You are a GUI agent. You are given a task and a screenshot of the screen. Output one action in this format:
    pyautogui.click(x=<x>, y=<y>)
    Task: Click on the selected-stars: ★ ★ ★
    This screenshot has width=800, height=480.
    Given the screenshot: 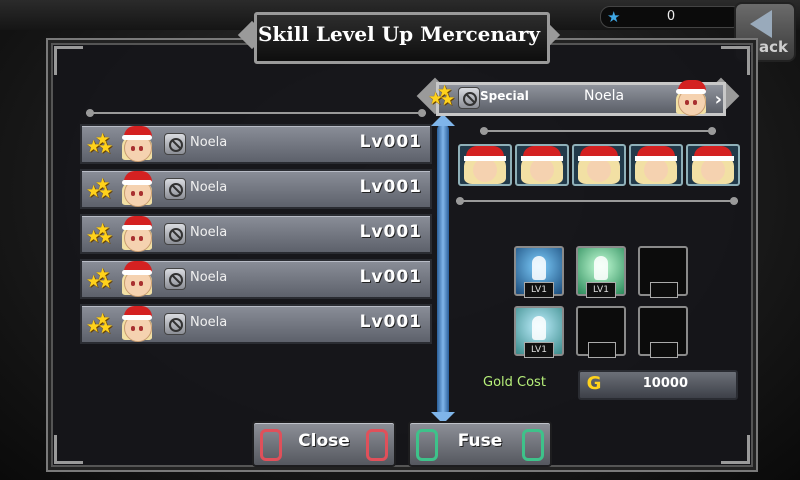 What is the action you would take?
    pyautogui.click(x=442, y=97)
    